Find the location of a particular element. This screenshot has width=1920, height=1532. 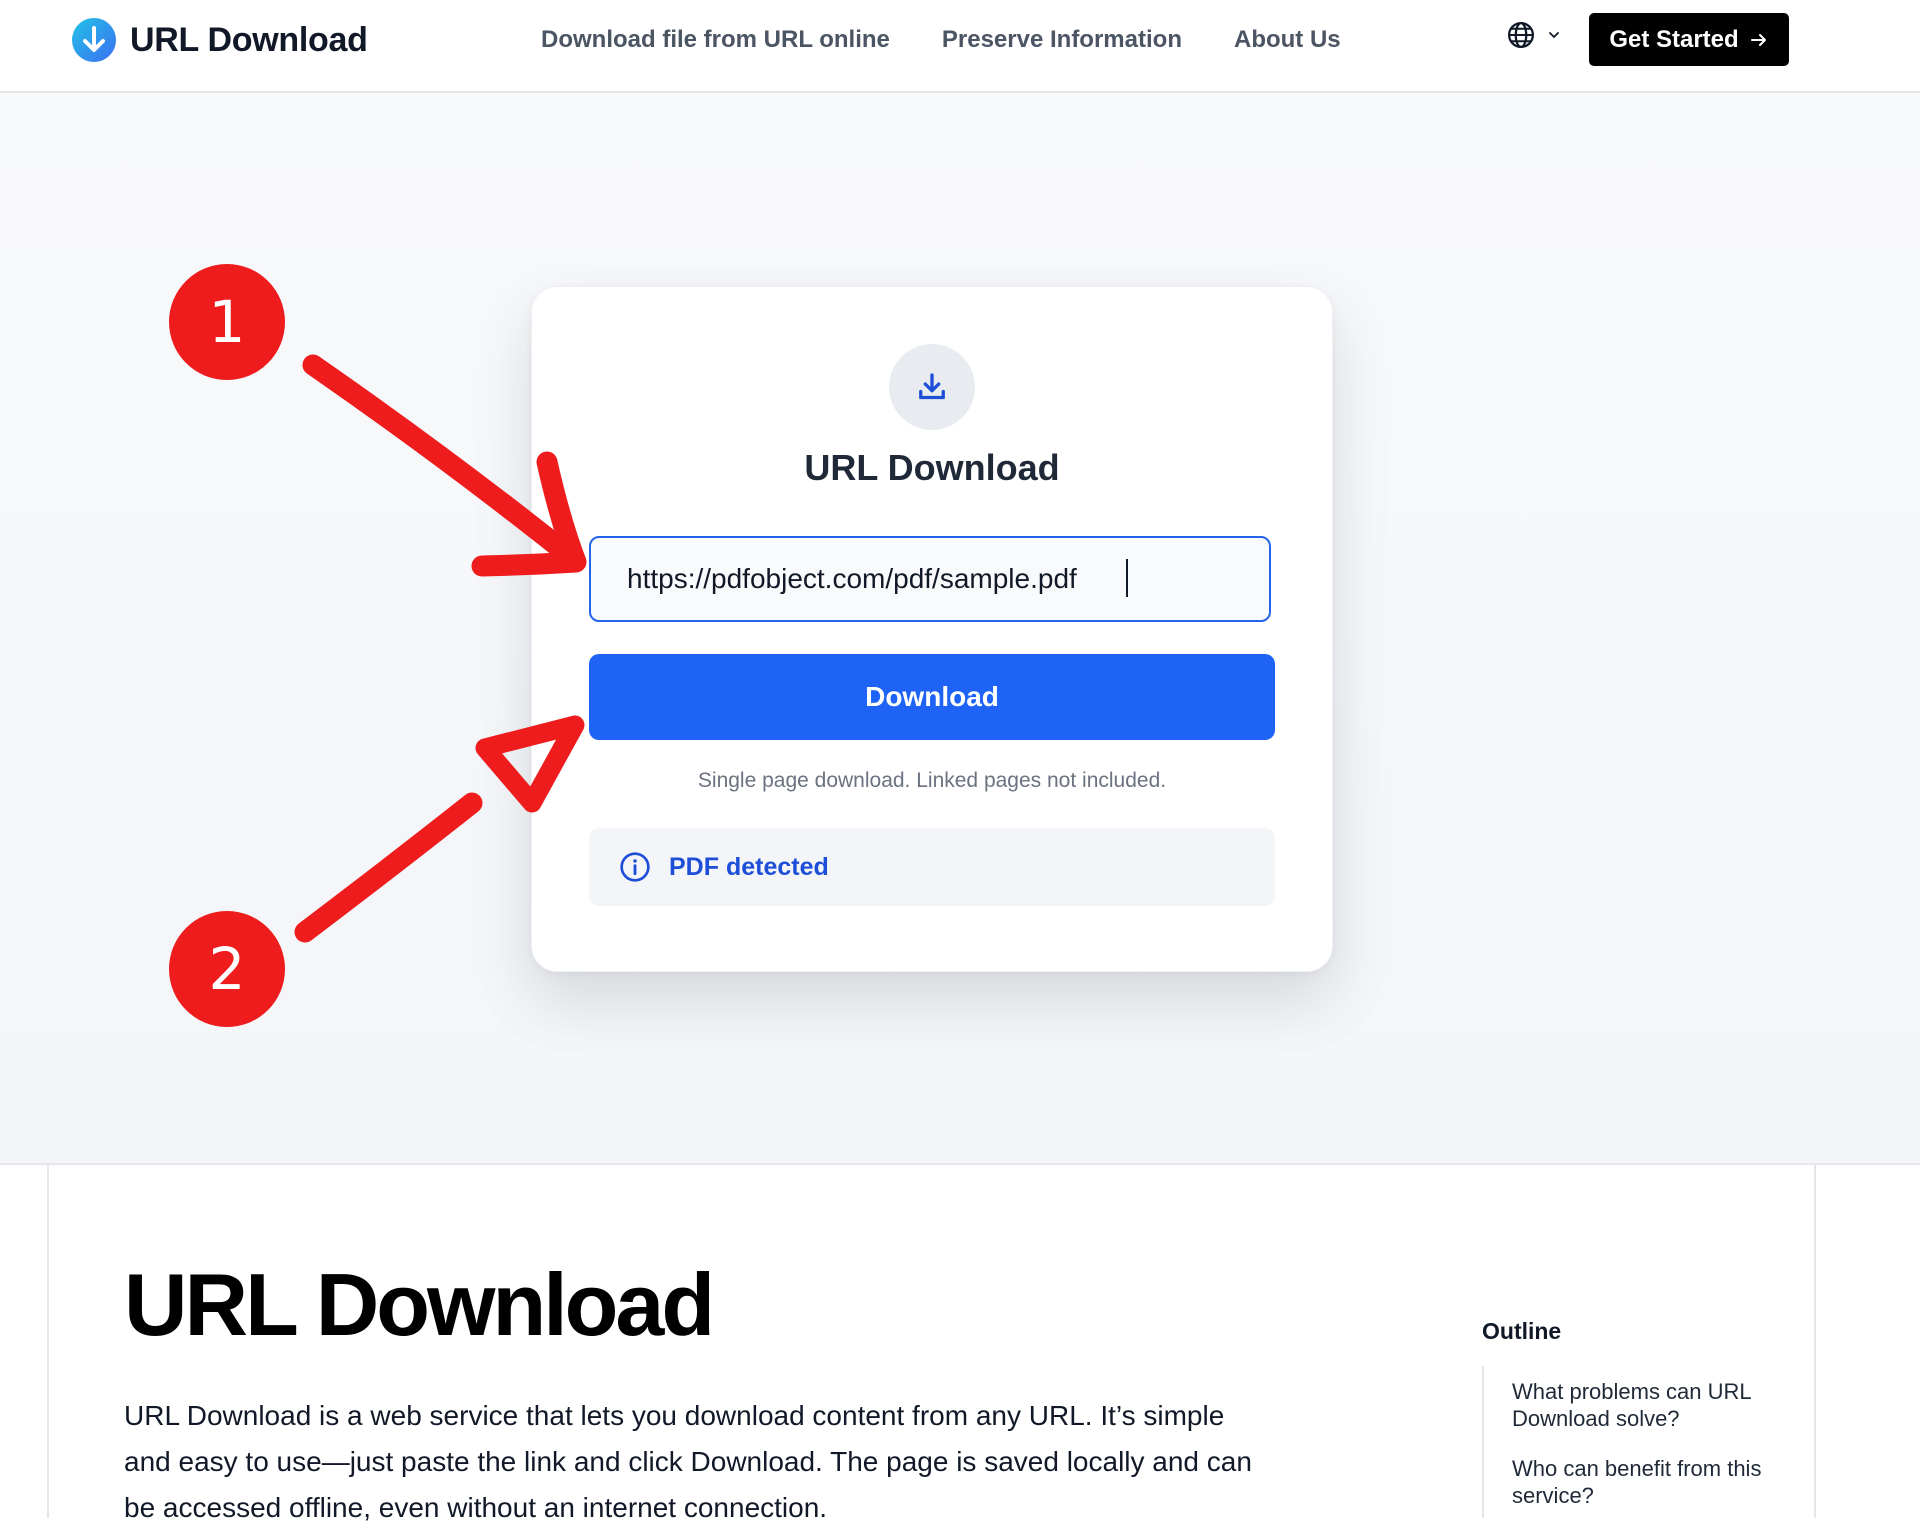

outline-divider is located at coordinates (1483, 1442).